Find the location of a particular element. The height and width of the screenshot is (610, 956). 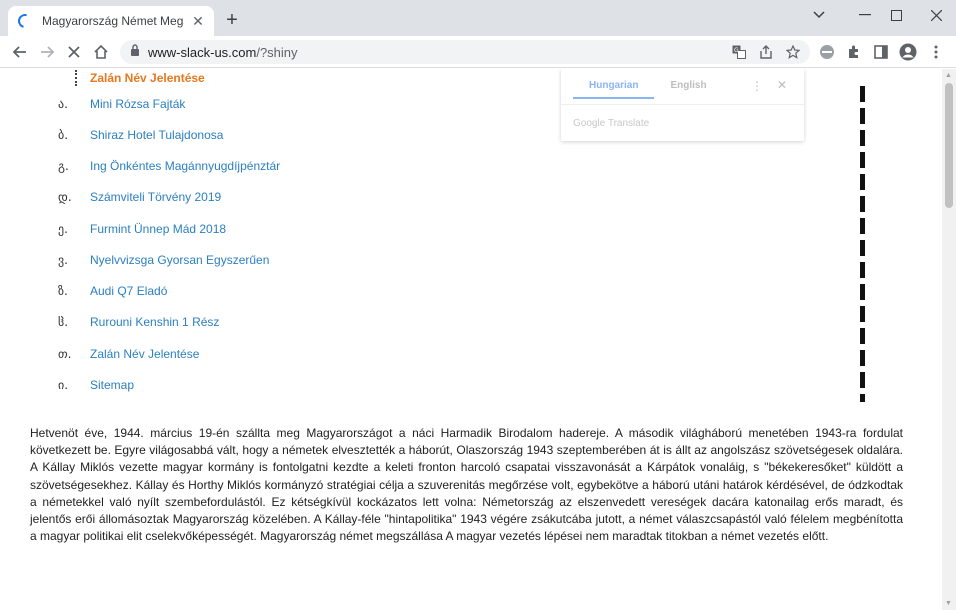

translate-brand: Google Translate is located at coordinates (611, 123).